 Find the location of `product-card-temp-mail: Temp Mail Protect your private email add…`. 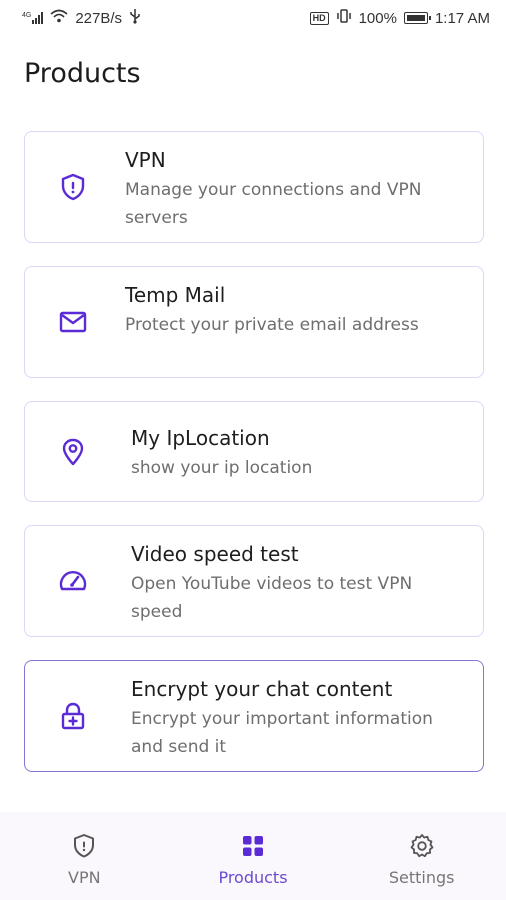

product-card-temp-mail: Temp Mail Protect your private email add… is located at coordinates (254, 322).